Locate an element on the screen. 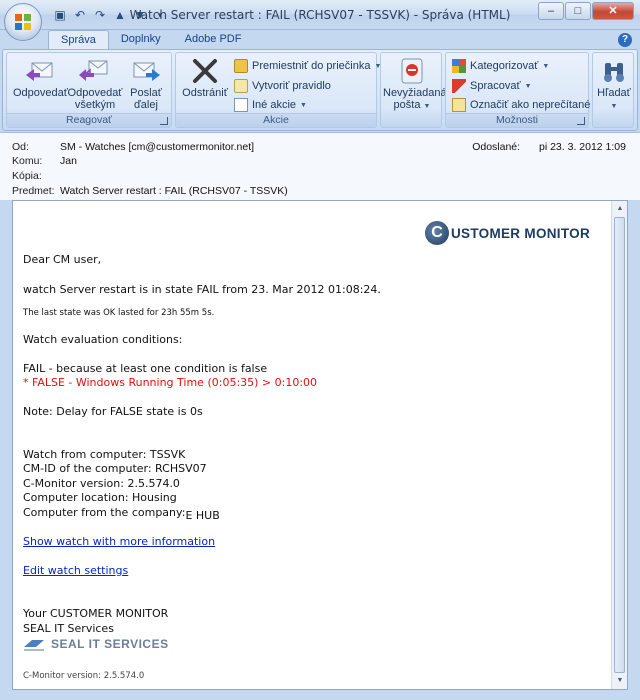 The width and height of the screenshot is (640, 700). junk-mail-button: Nevyžiadaná pošta ▼ is located at coordinates (415, 85).